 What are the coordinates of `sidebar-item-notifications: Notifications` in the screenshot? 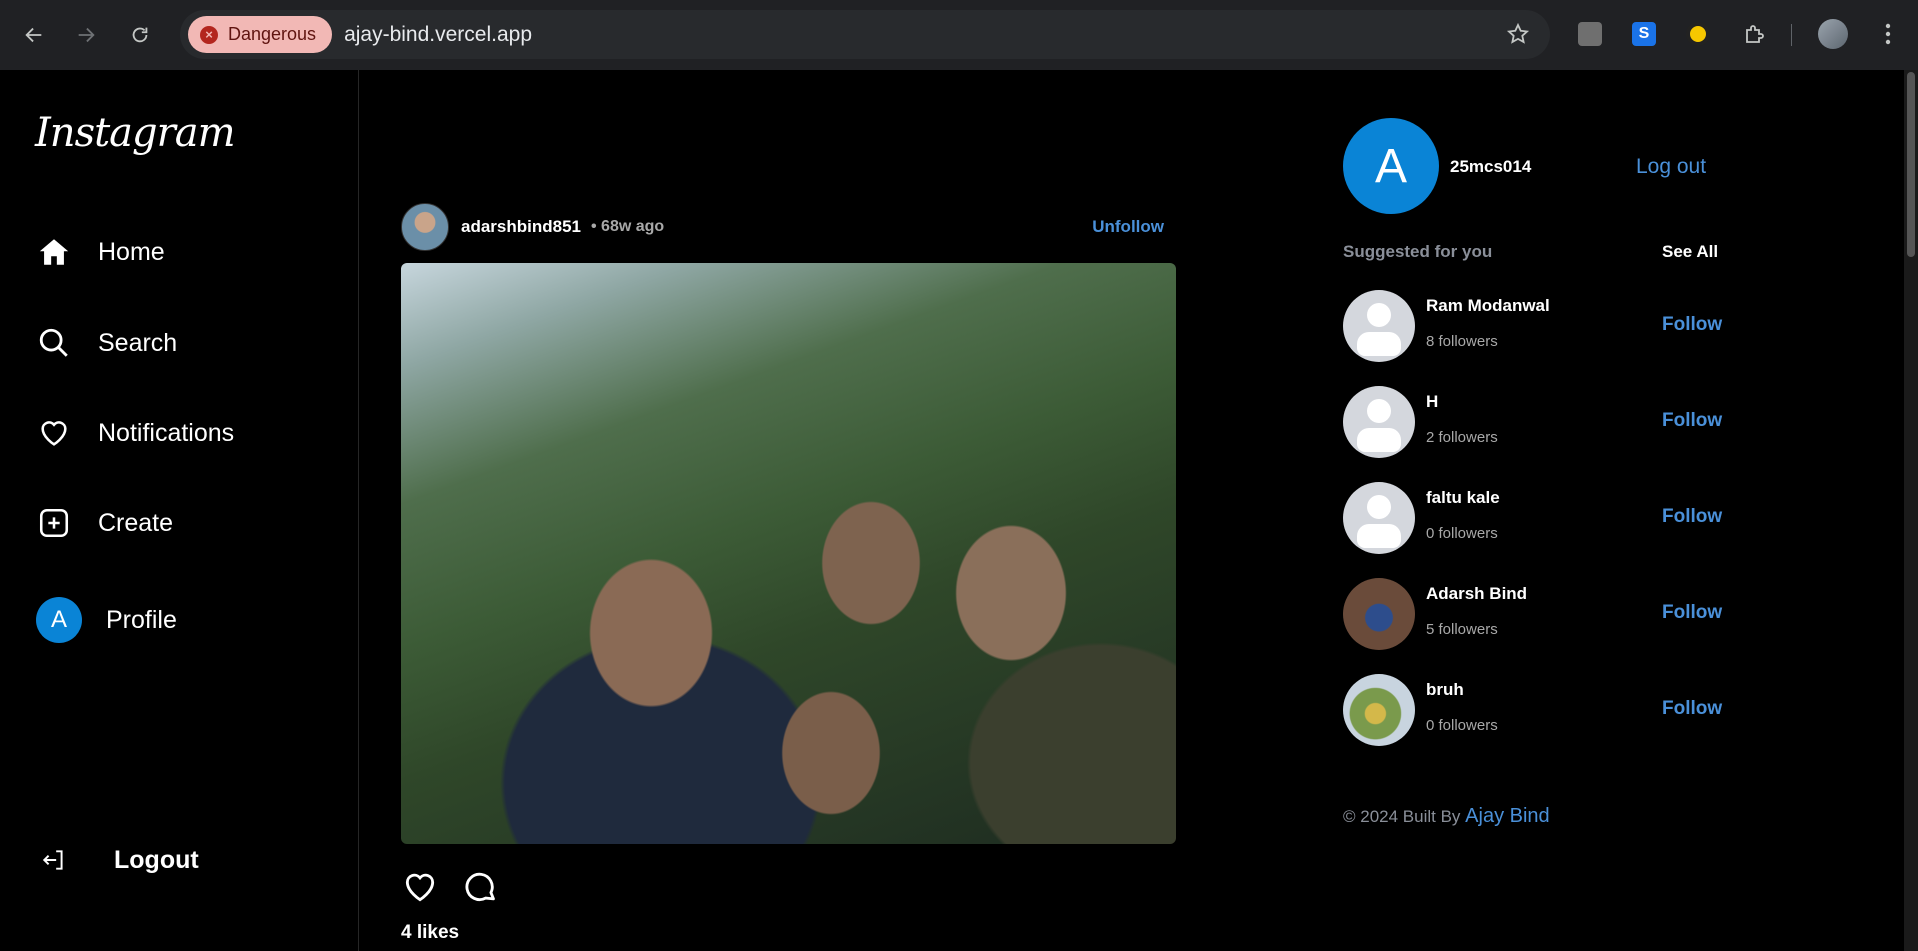 It's located at (135, 433).